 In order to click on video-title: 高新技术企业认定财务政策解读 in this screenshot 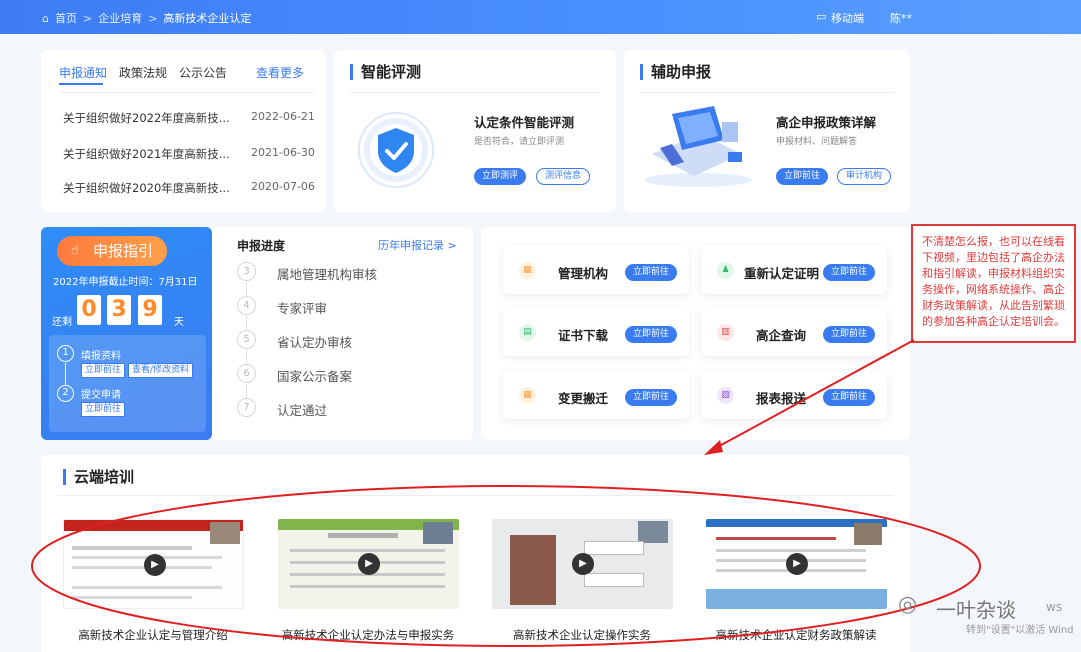, I will do `click(796, 635)`.